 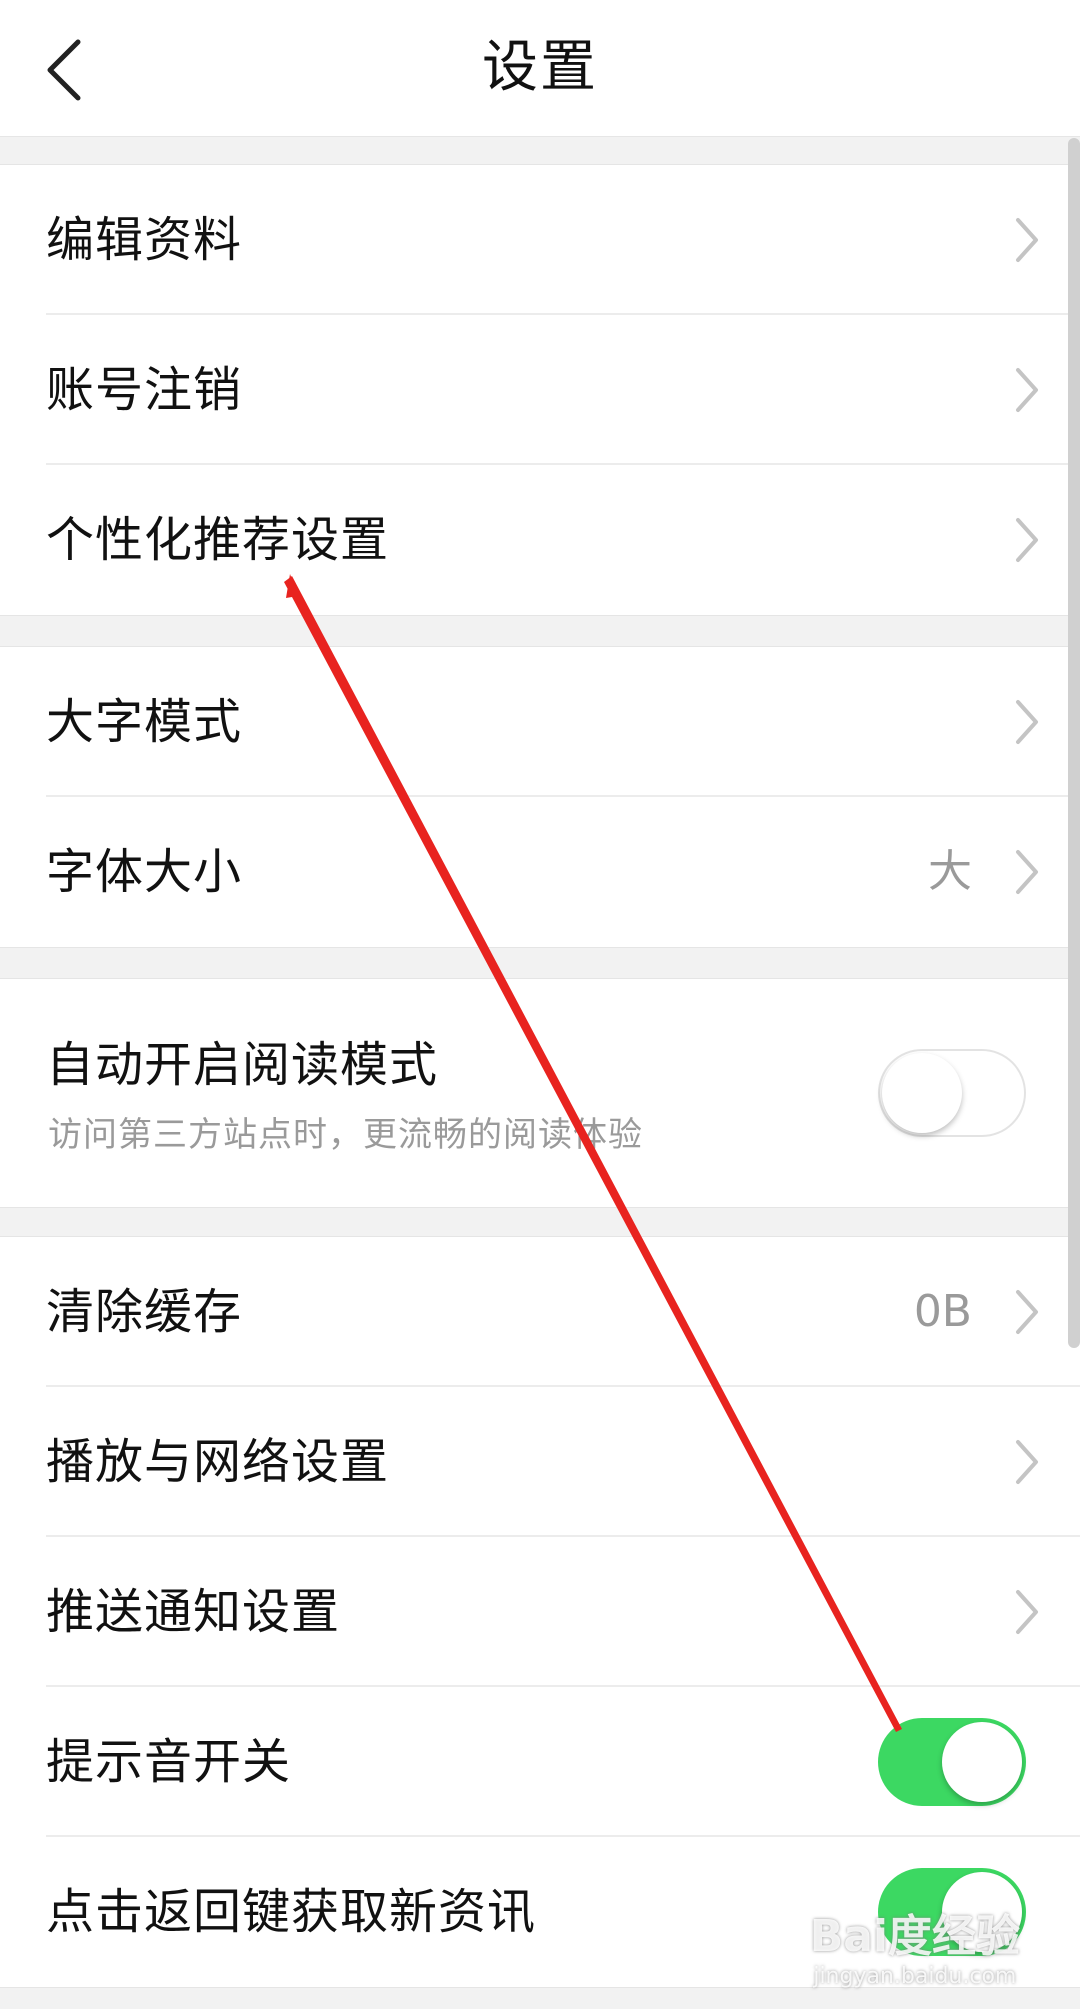 I want to click on row-account-deletion: 账号注销, so click(x=540, y=390).